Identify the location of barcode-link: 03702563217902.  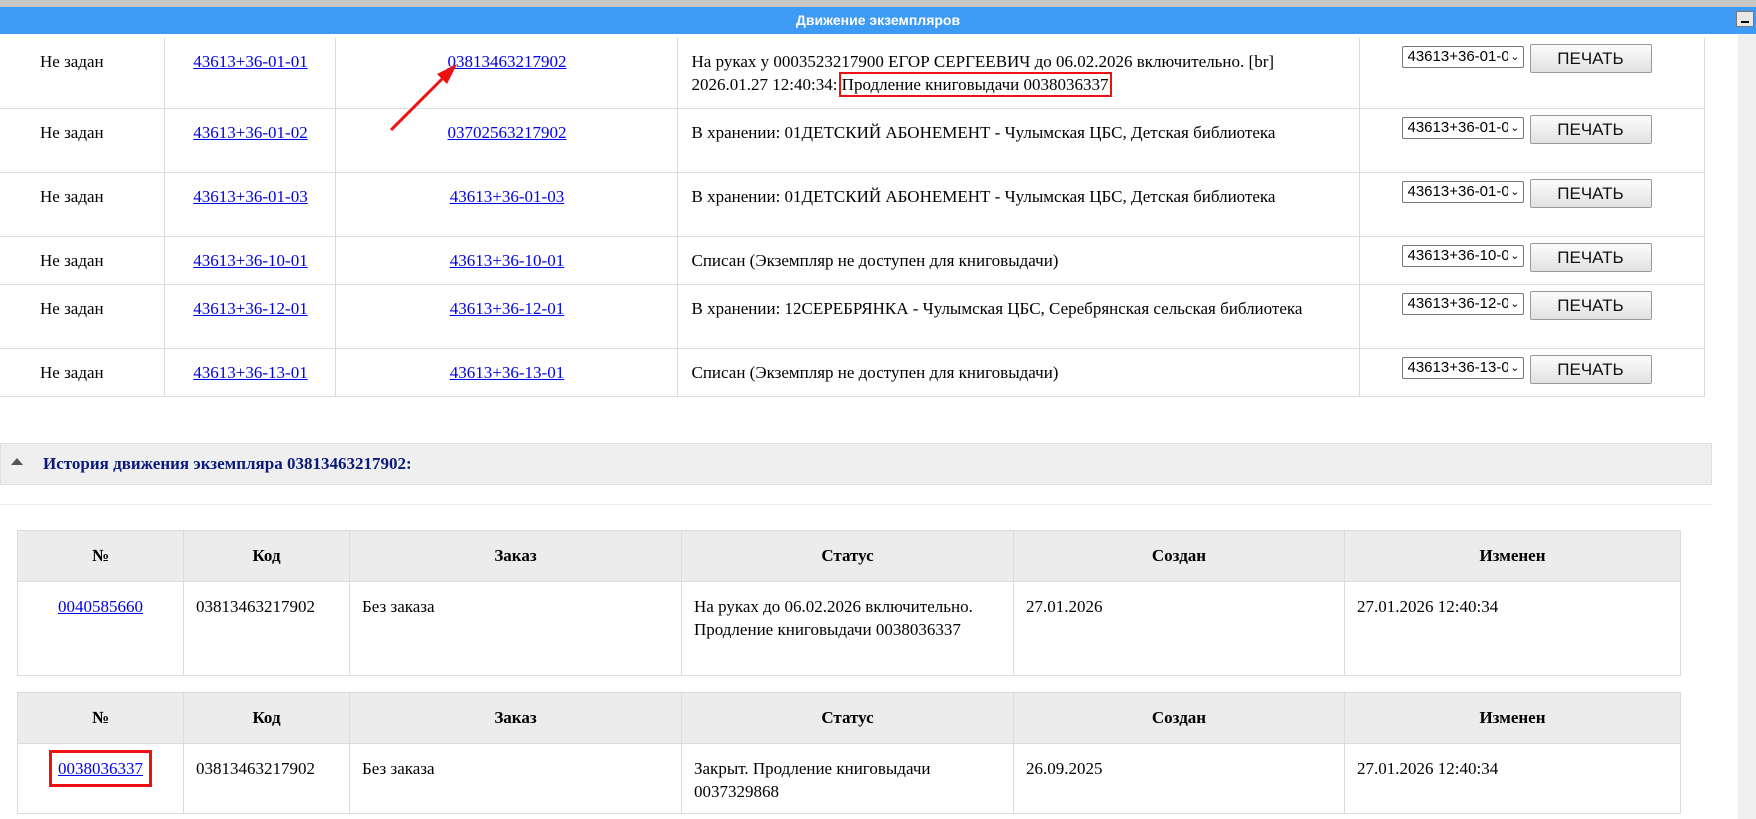
(507, 132).